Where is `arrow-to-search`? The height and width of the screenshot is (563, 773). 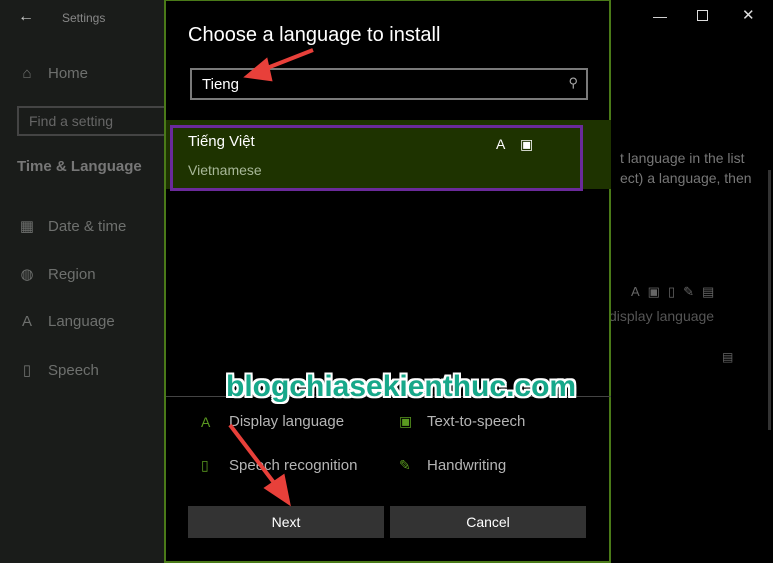
arrow-to-search is located at coordinates (287, 60).